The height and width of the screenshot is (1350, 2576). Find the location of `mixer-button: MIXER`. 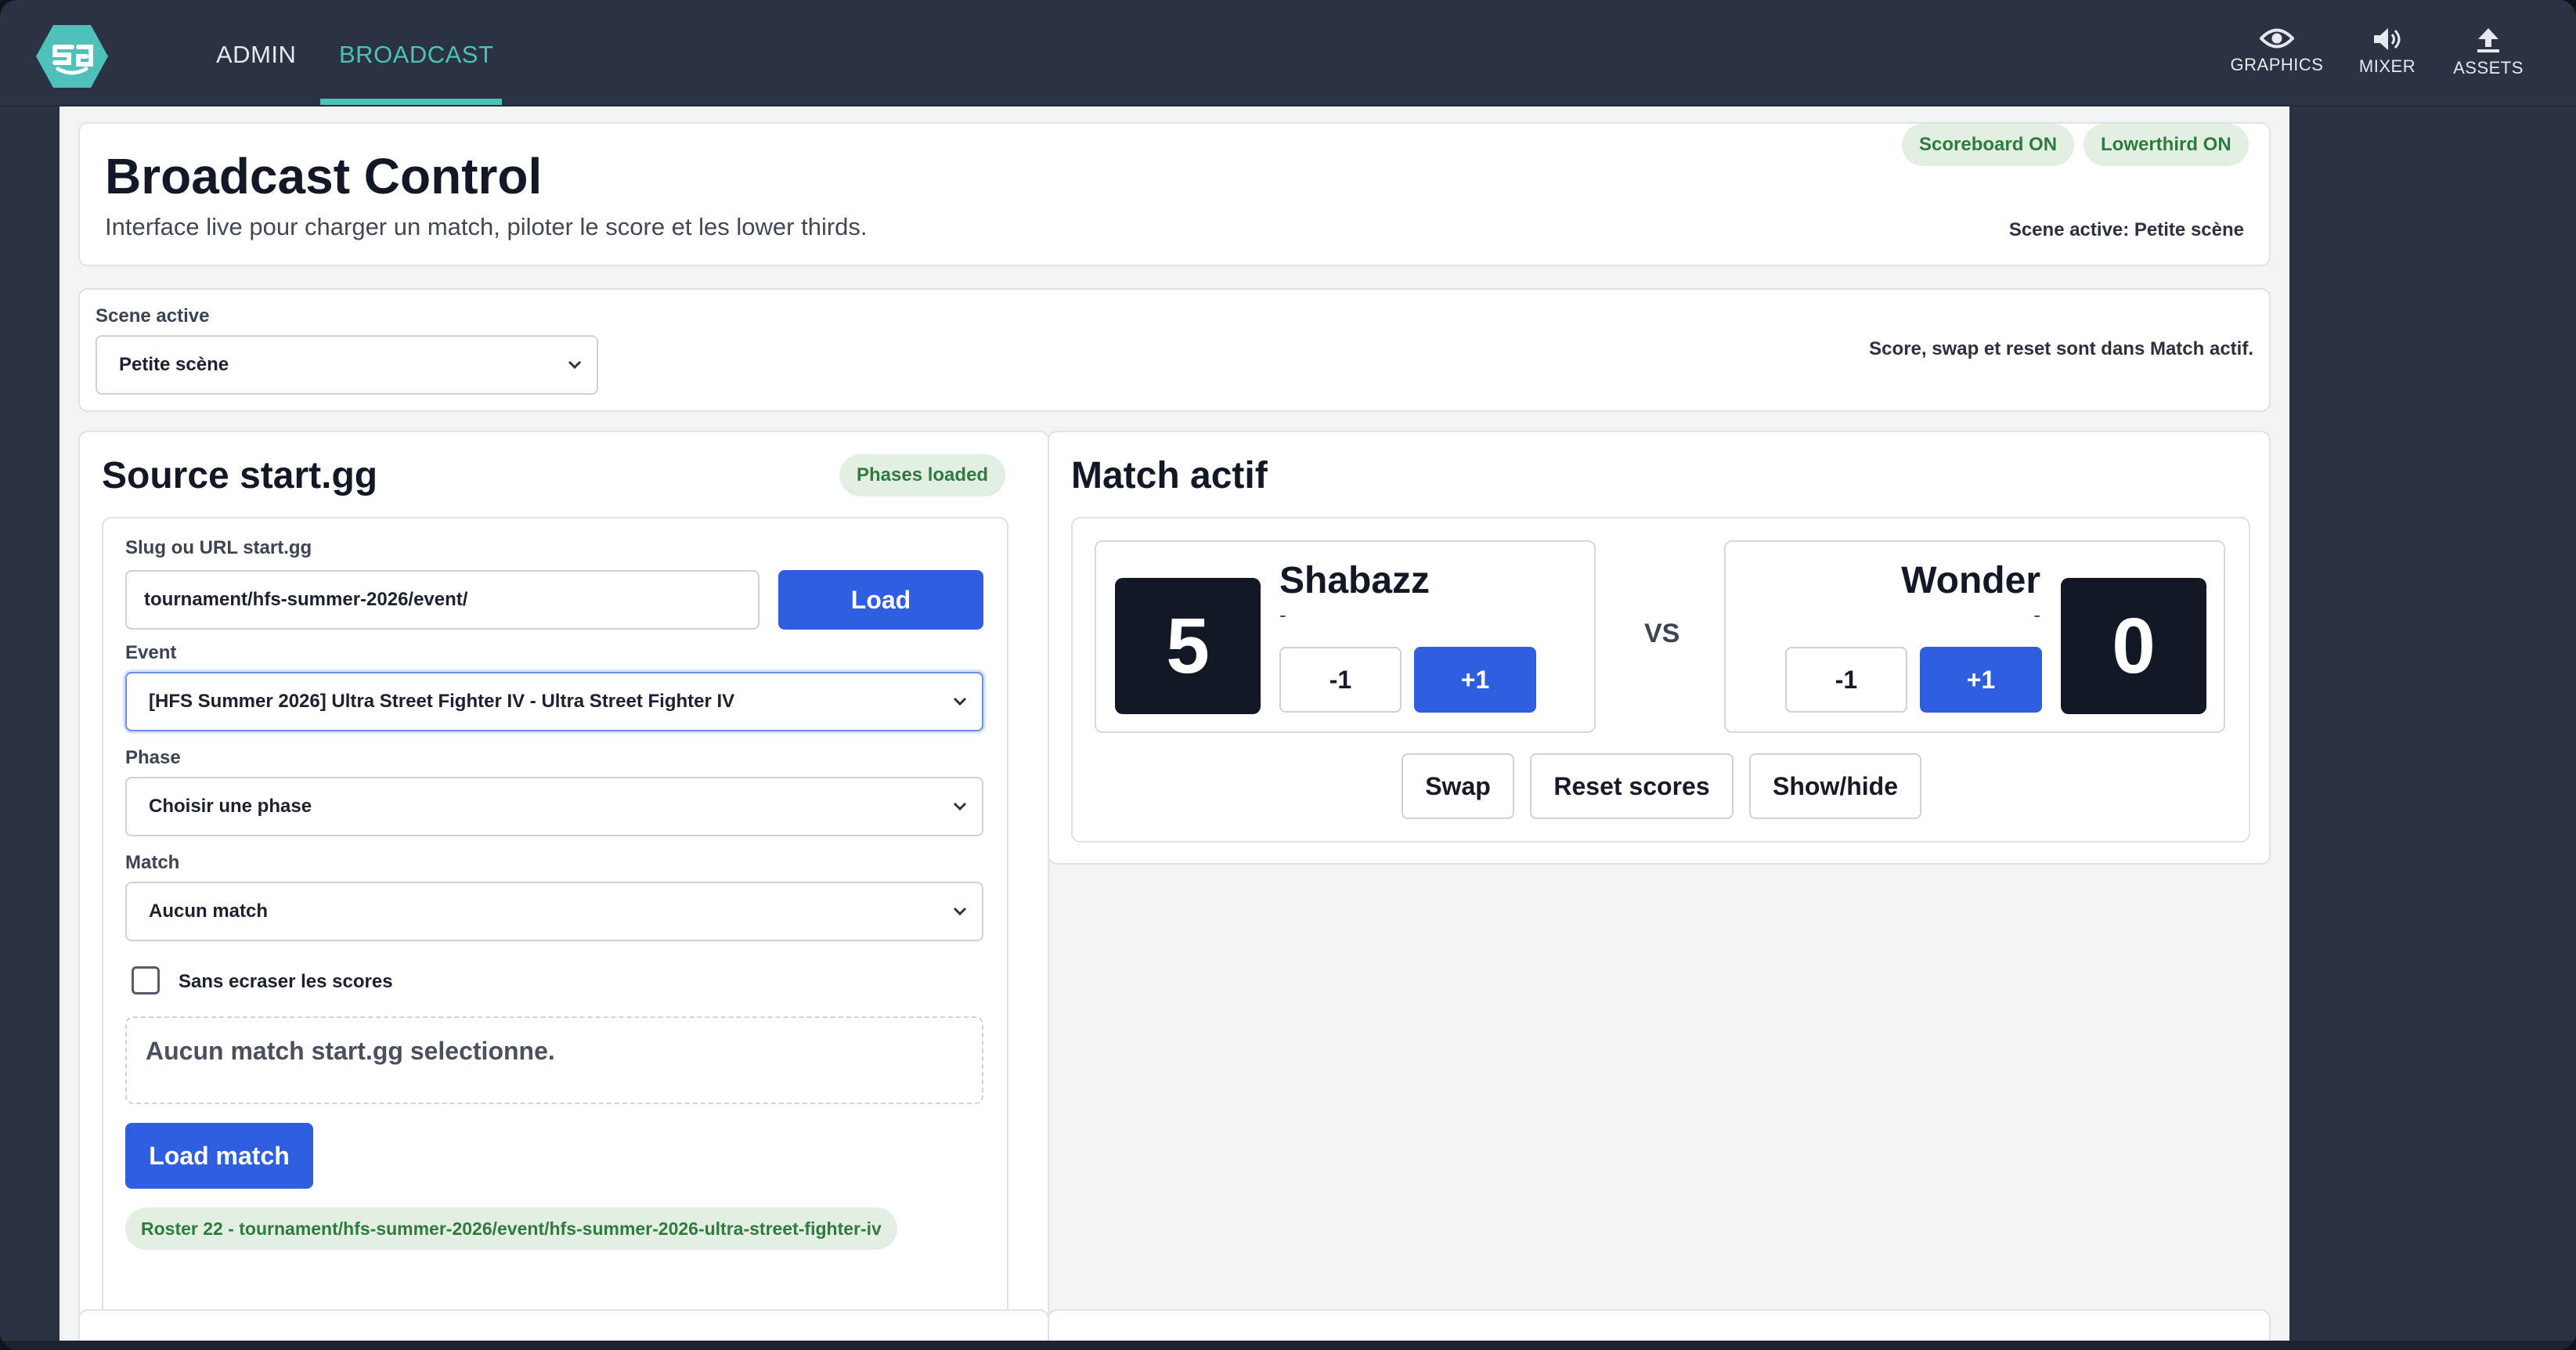

mixer-button: MIXER is located at coordinates (2387, 52).